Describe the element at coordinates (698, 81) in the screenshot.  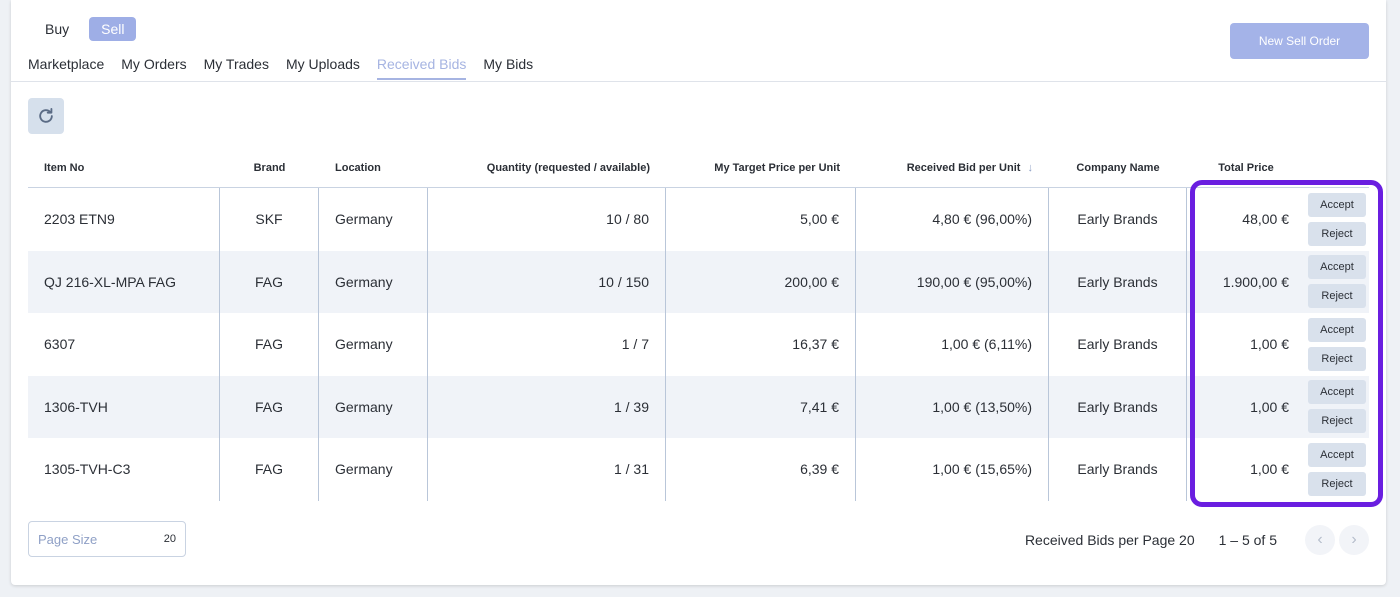
I see `tabs-divider` at that location.